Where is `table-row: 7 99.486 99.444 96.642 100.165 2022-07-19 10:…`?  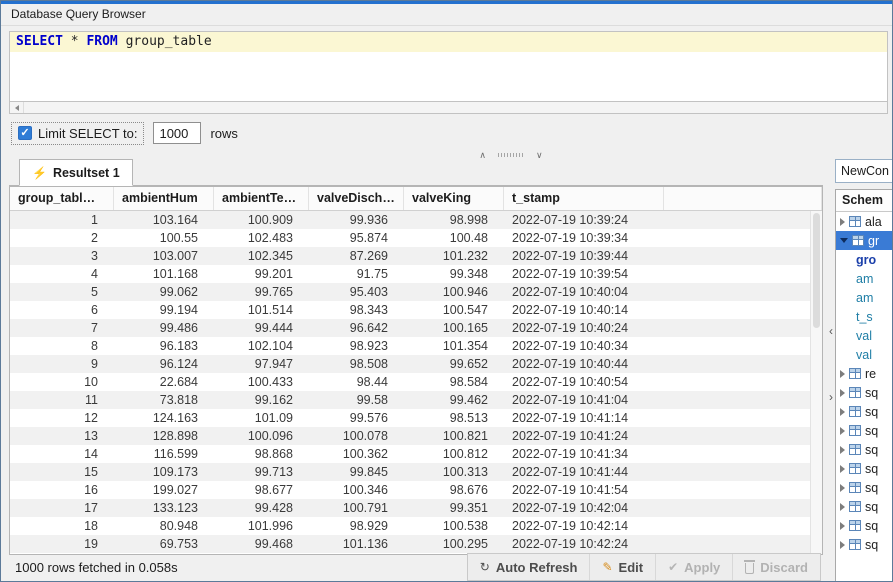
table-row: 7 99.486 99.444 96.642 100.165 2022-07-19 10:… is located at coordinates (416, 328).